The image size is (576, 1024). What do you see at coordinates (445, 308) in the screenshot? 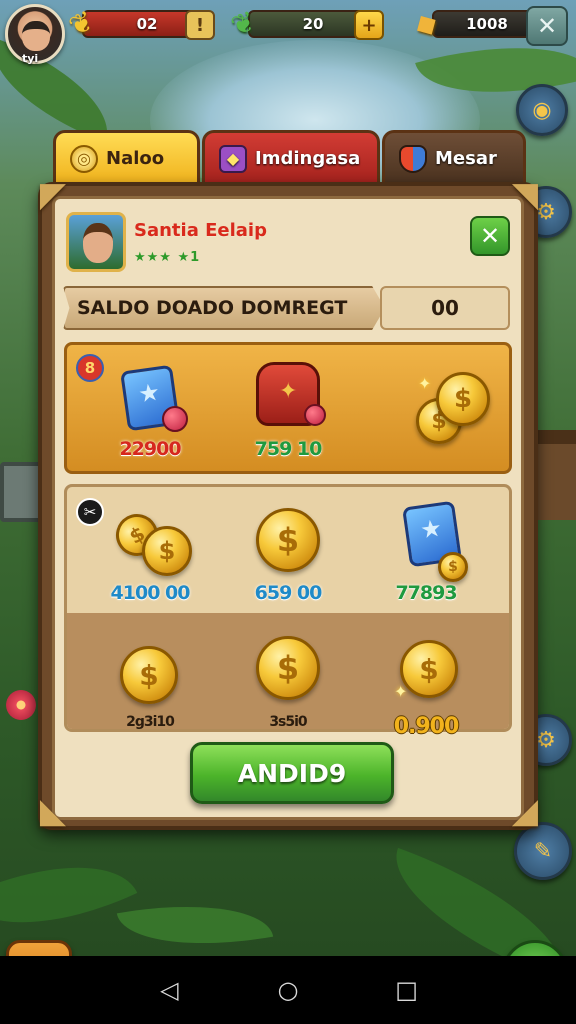
I see `balance-value: 00` at bounding box center [445, 308].